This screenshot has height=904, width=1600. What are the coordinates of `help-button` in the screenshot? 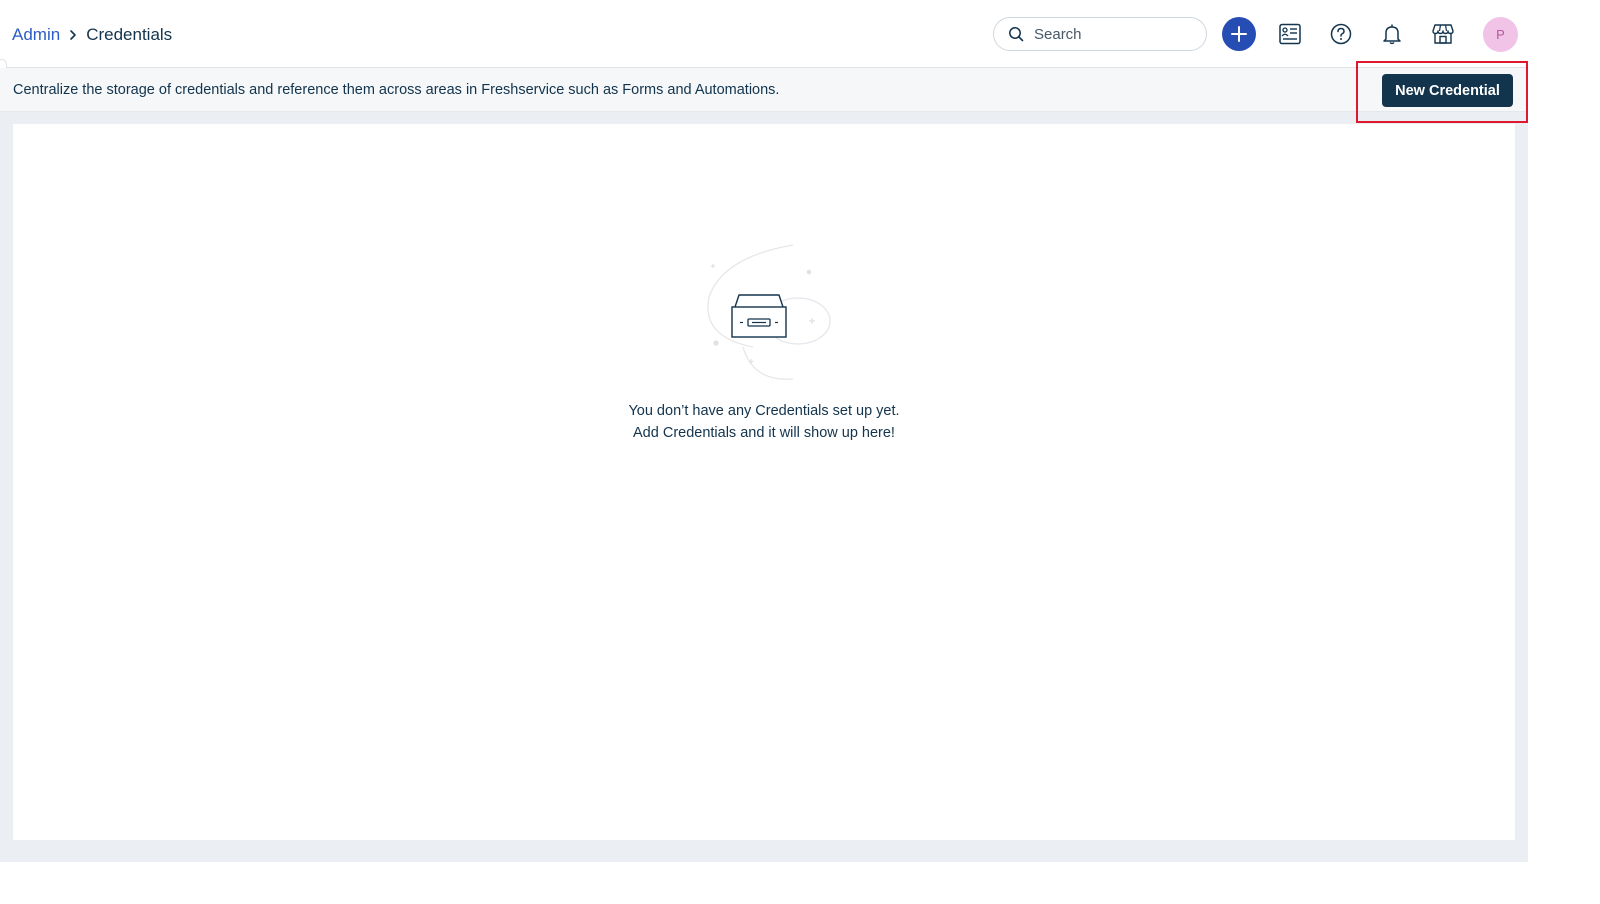 It's located at (1341, 34).